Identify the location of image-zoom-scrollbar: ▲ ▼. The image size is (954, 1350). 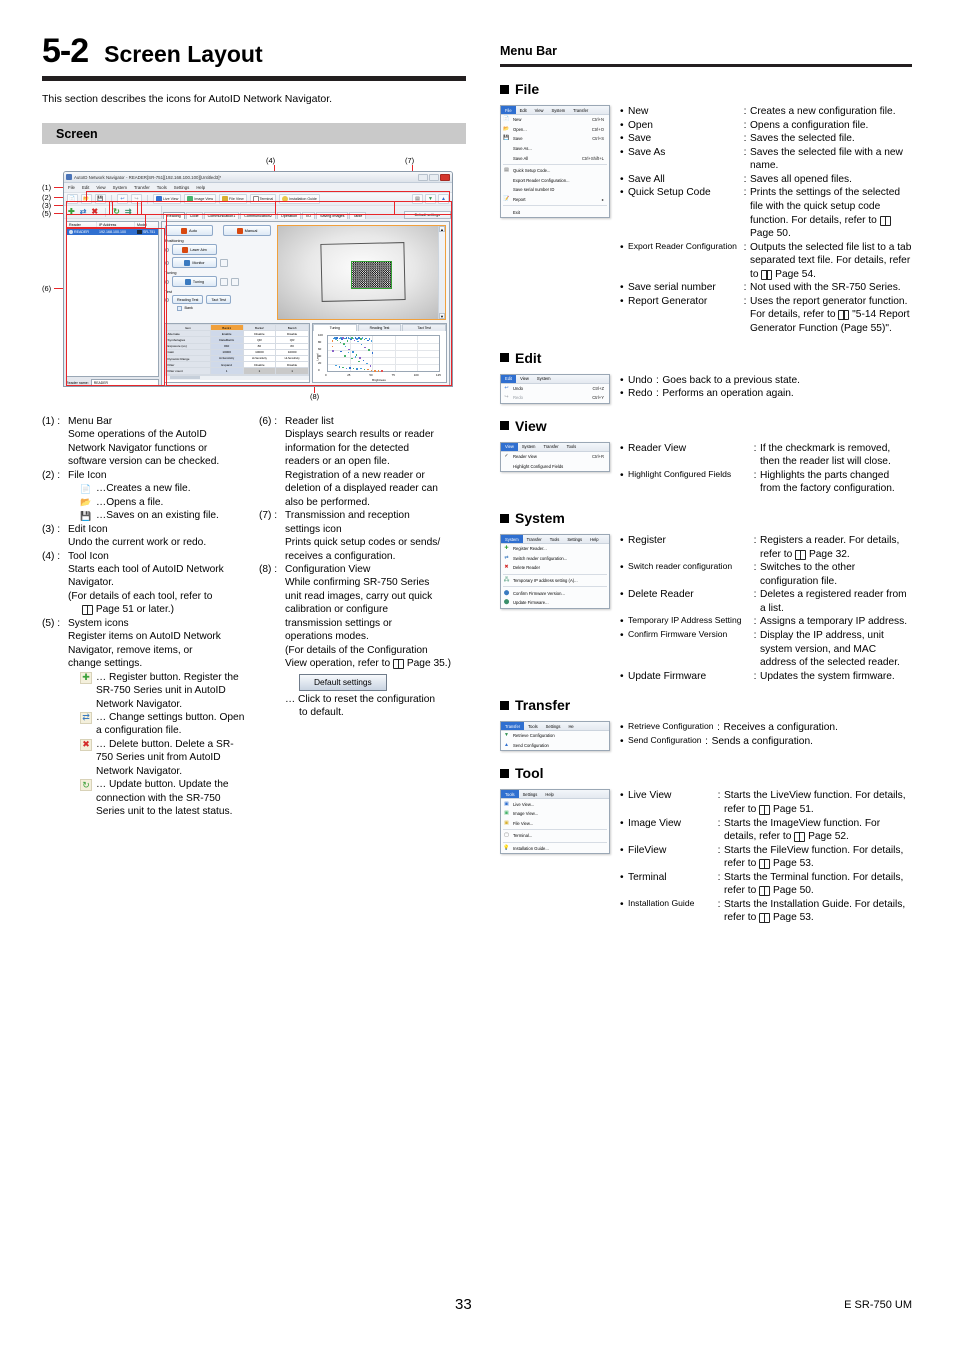
(441, 272).